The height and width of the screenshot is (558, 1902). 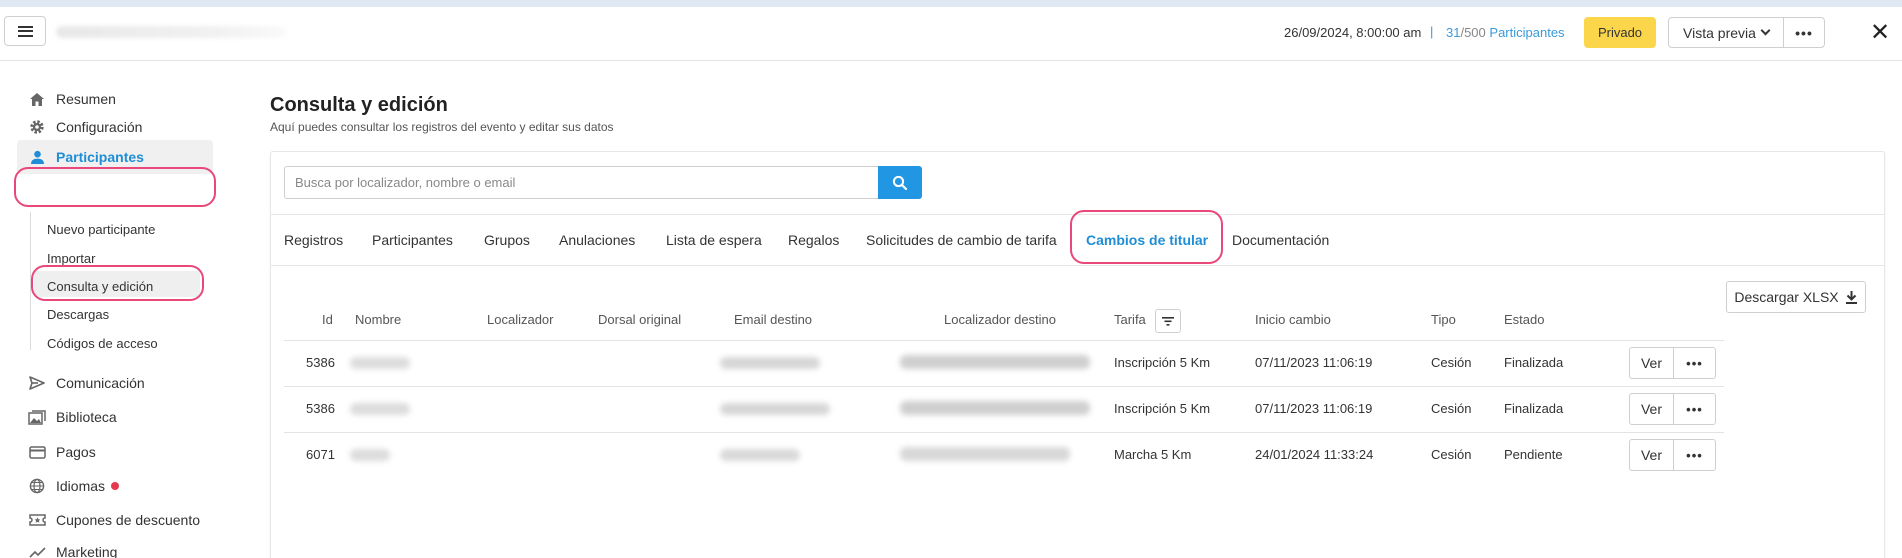 What do you see at coordinates (1293, 319) in the screenshot?
I see `column-header-inicio-cambio: Inicio cambio` at bounding box center [1293, 319].